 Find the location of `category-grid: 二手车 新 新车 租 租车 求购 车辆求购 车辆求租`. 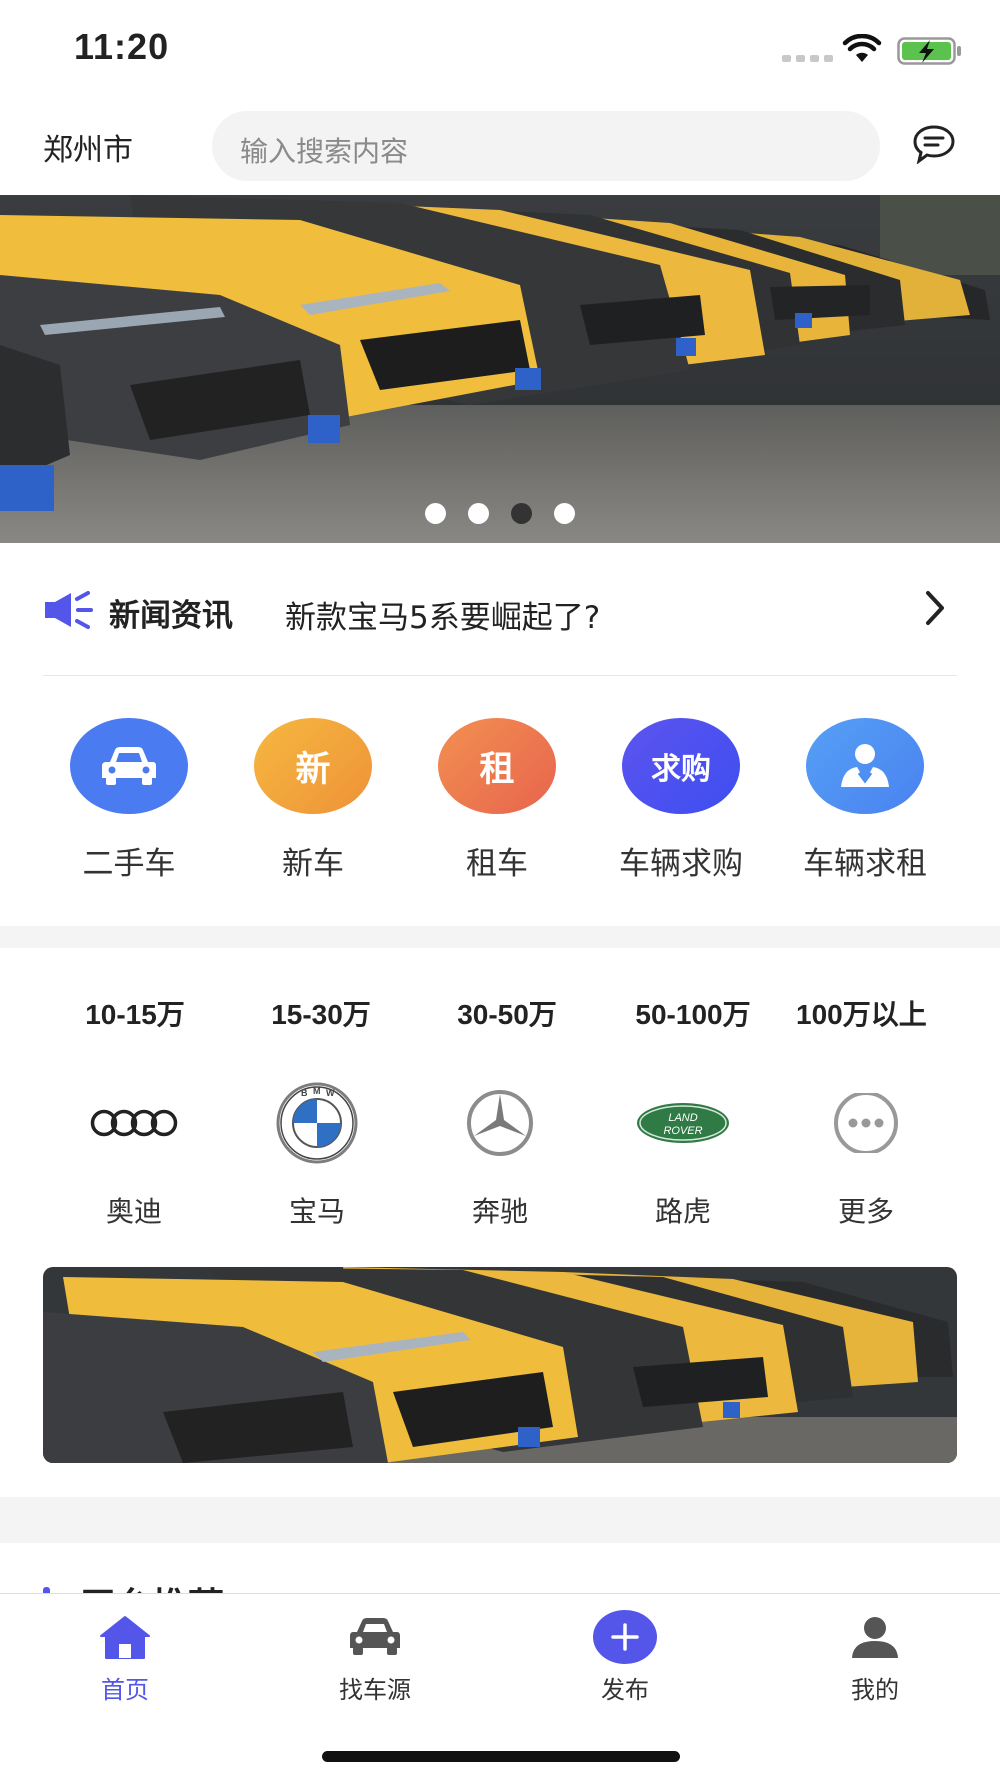

category-grid: 二手车 新 新车 租 租车 求购 车辆求购 车辆求租 is located at coordinates (500, 800).